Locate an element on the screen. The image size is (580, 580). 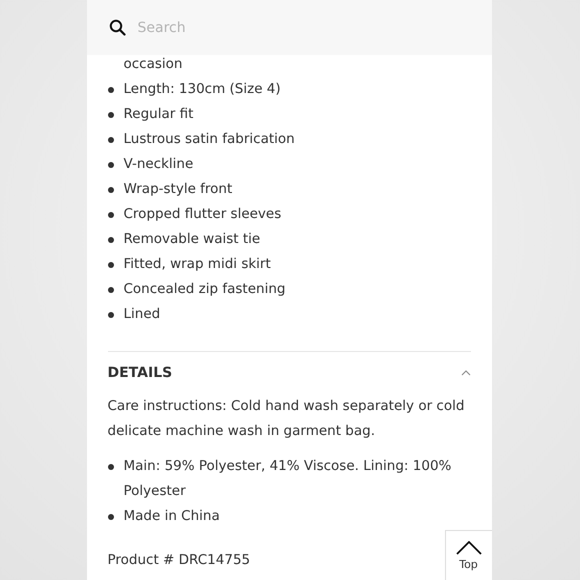
list-item: Made in China is located at coordinates (172, 516).